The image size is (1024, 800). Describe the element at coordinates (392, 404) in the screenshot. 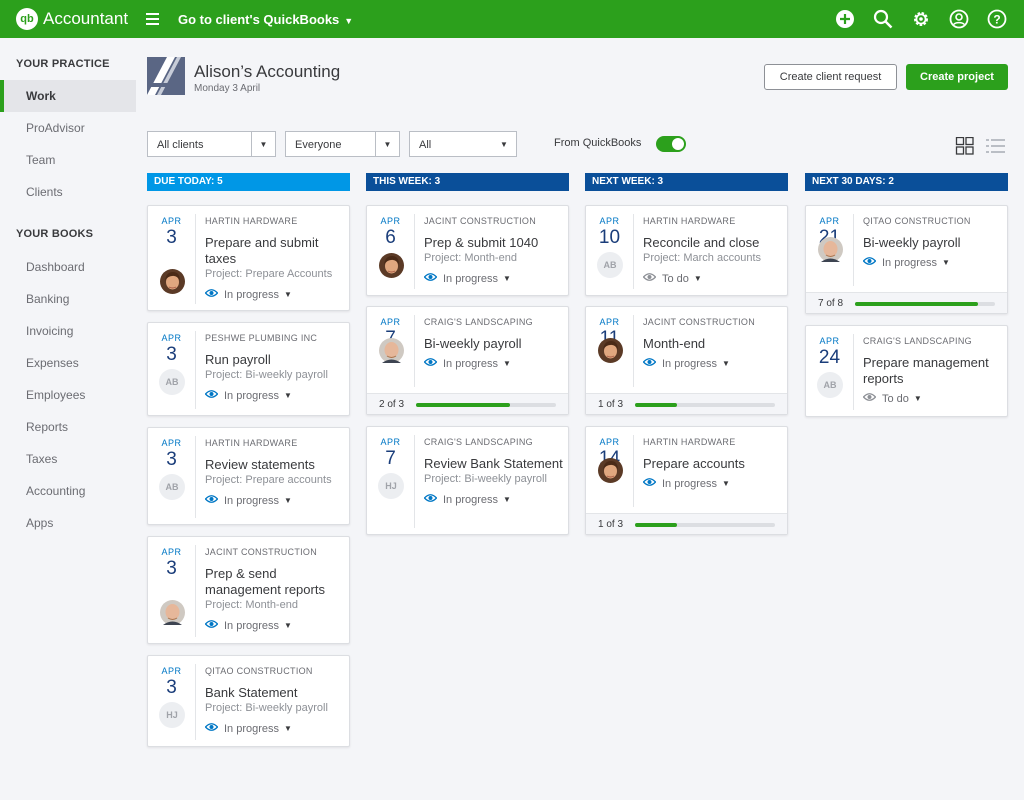

I see `progress-count: 2 of 3` at that location.